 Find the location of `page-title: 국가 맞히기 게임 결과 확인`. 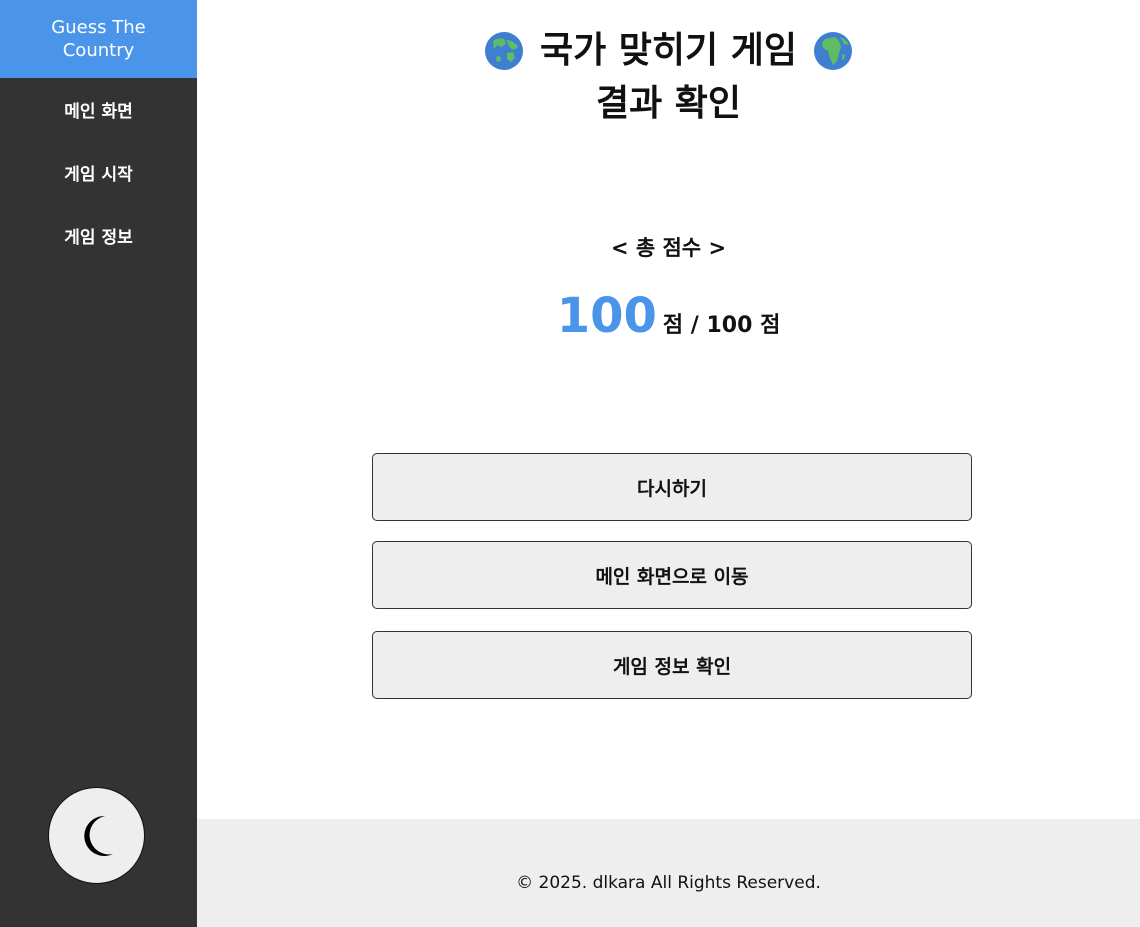

page-title: 국가 맞히기 게임 결과 확인 is located at coordinates (668, 77).